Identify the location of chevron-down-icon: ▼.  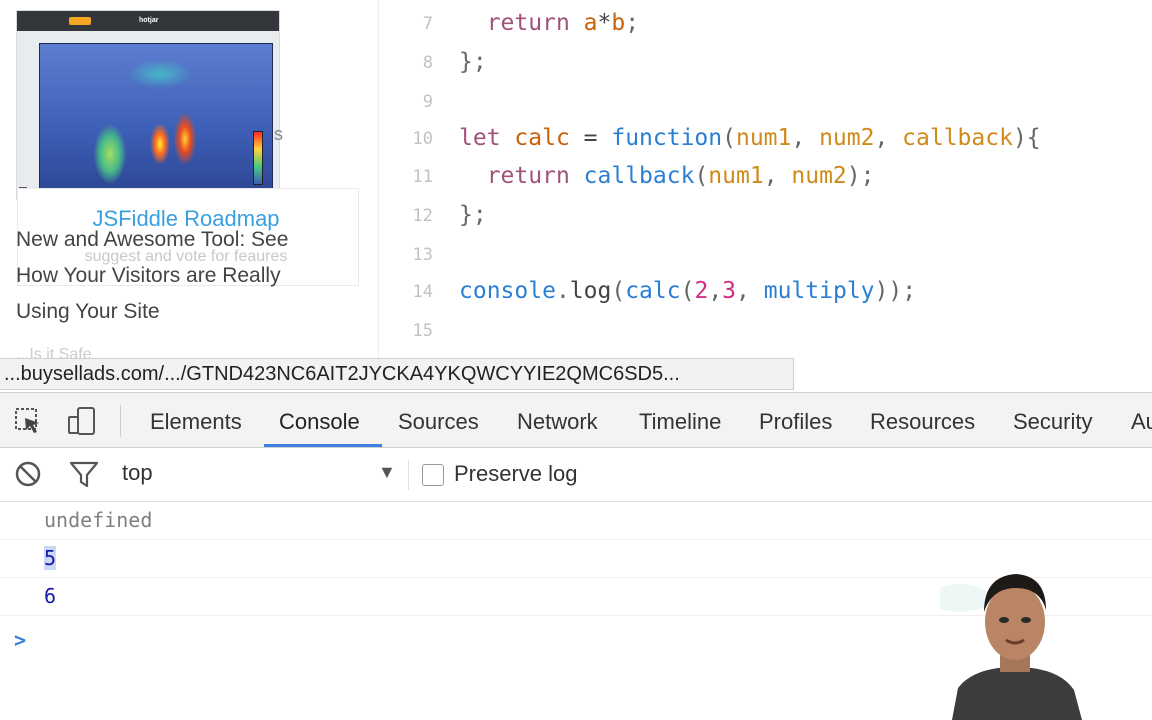
(387, 472).